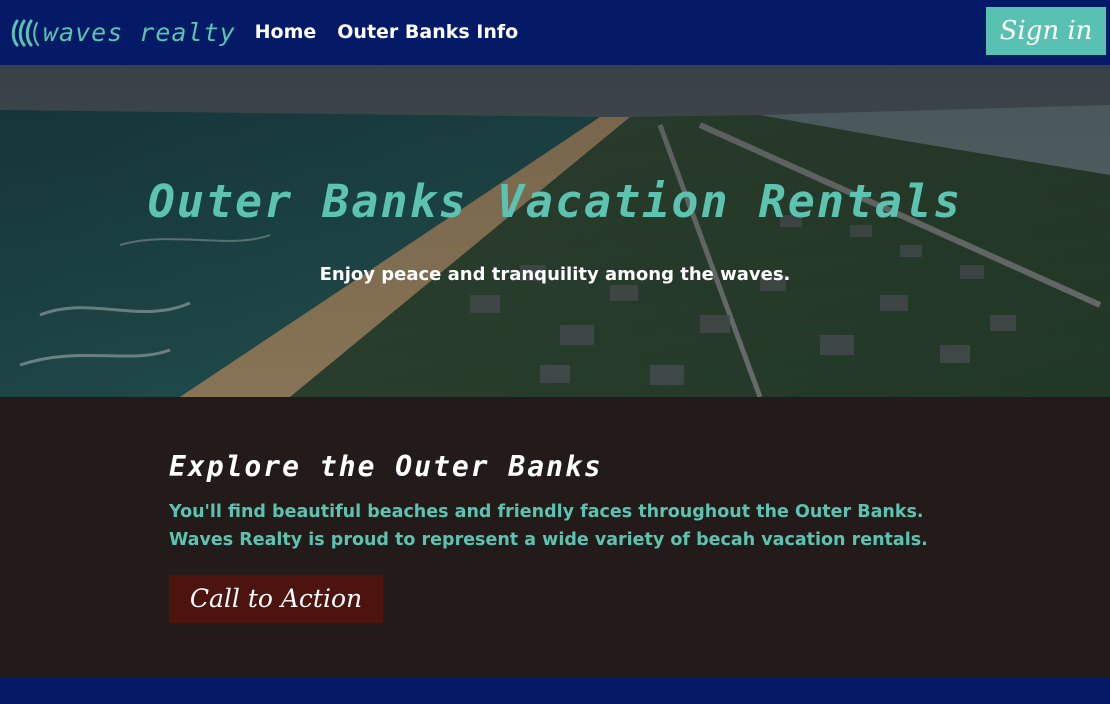 The width and height of the screenshot is (1110, 704). I want to click on nav-link-outer-banks-info: Outer Banks Info, so click(427, 32).